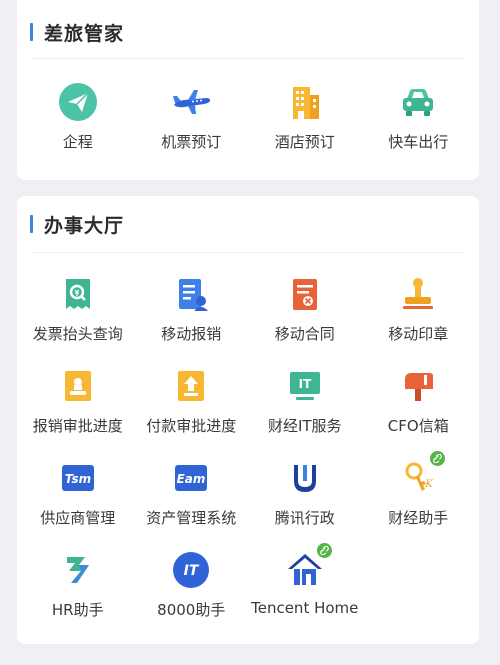 This screenshot has height=665, width=500. I want to click on app-label: 移动合同, so click(304, 334).